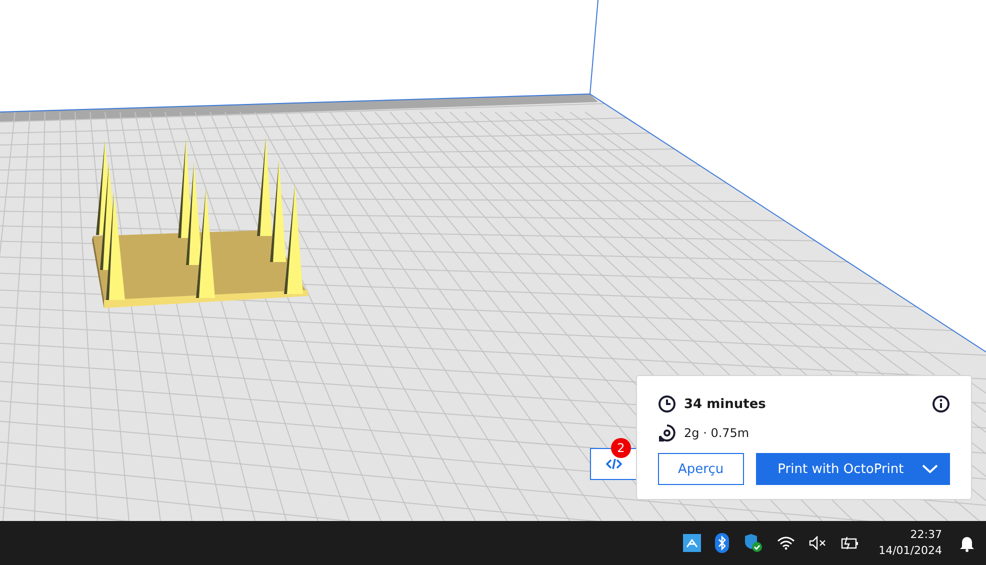  I want to click on material-usage: 2g · 0.75m, so click(717, 433).